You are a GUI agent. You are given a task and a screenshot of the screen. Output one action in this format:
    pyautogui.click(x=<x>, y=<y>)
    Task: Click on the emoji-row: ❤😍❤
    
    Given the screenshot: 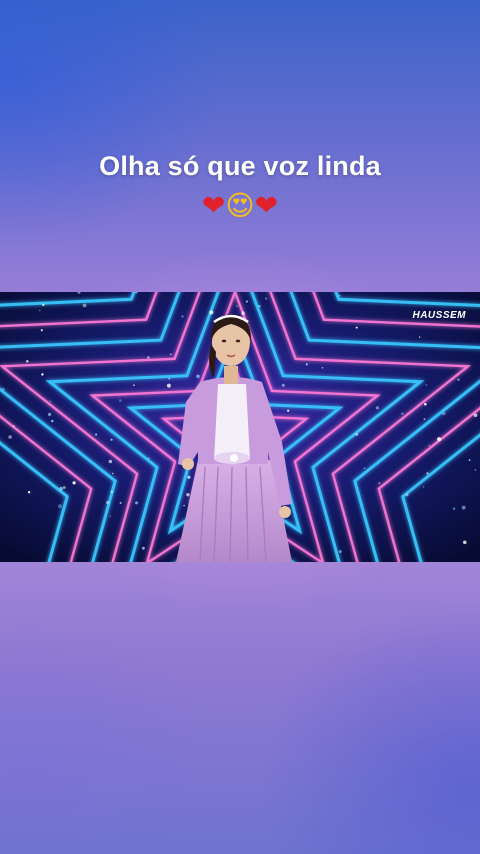 What is the action you would take?
    pyautogui.click(x=240, y=206)
    